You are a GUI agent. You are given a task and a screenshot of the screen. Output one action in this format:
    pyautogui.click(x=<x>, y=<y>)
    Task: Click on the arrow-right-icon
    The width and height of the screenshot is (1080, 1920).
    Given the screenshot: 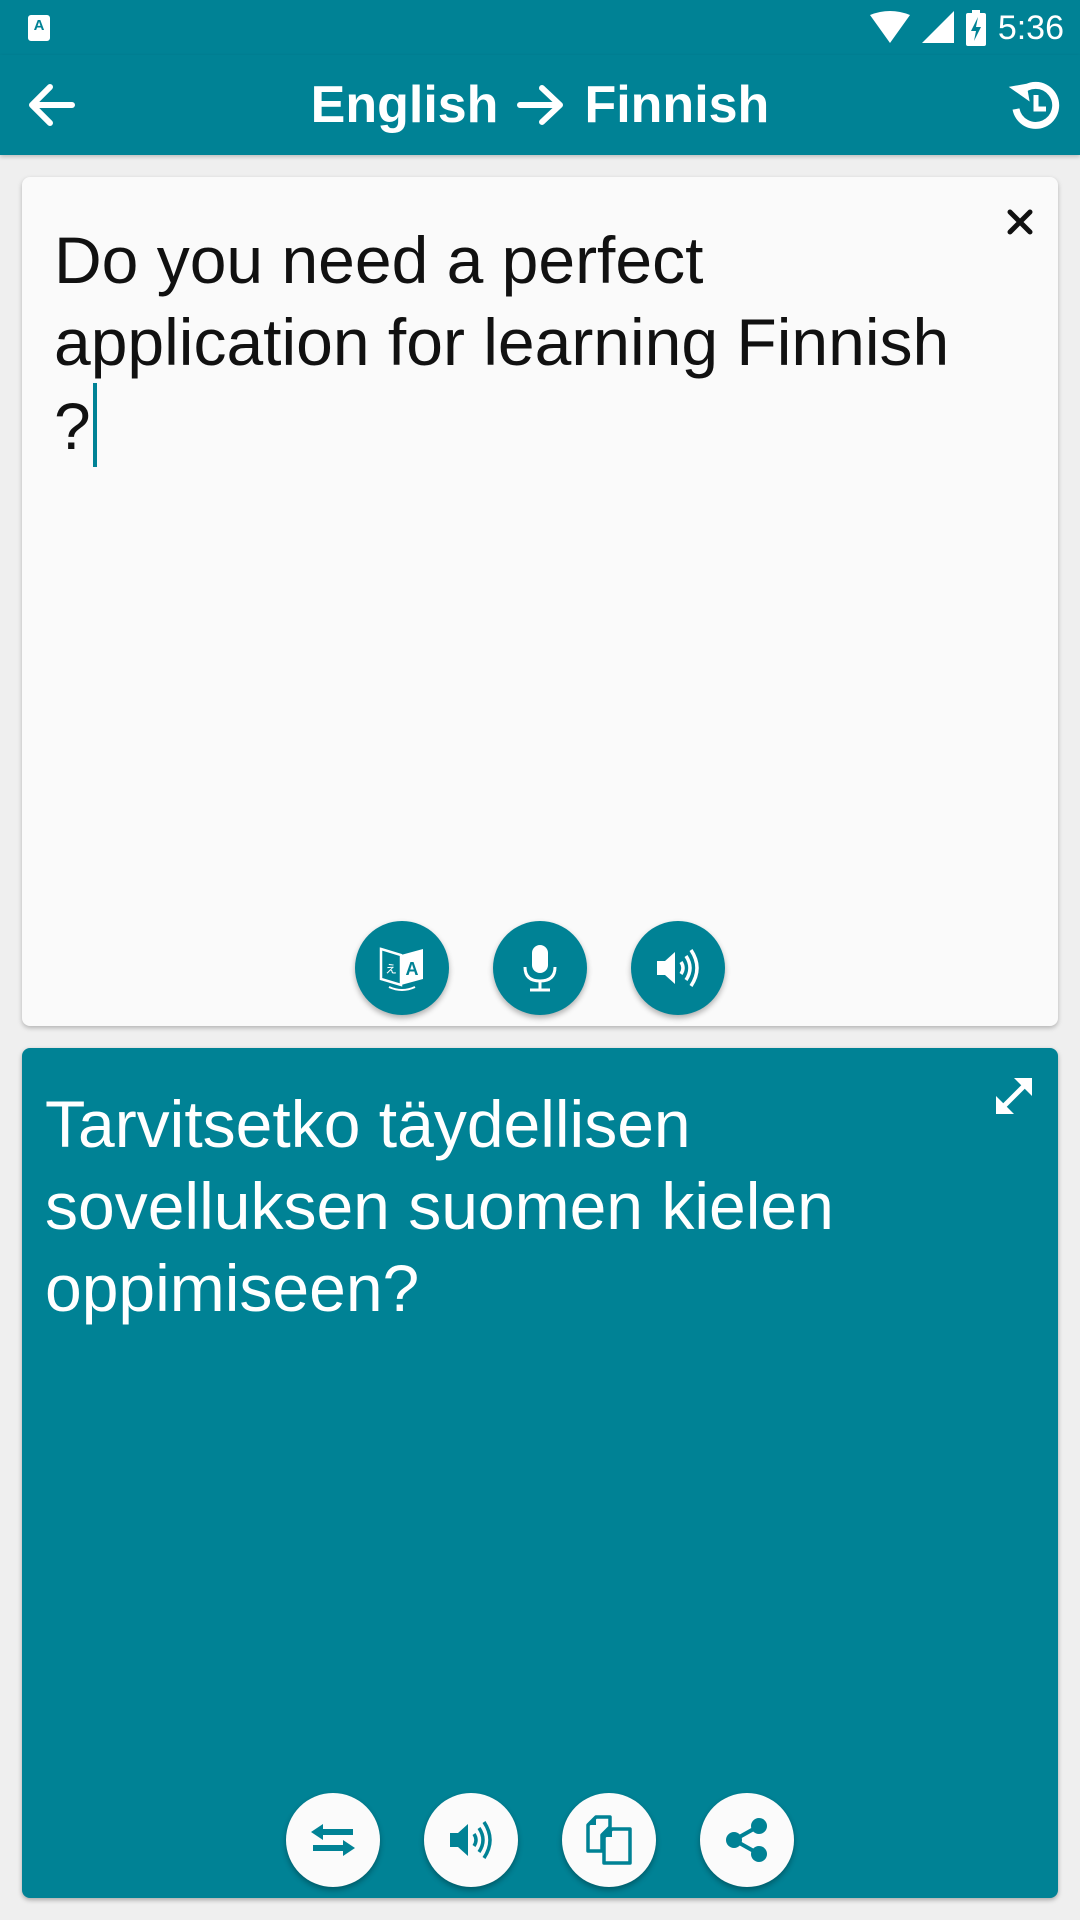 What is the action you would take?
    pyautogui.click(x=540, y=105)
    